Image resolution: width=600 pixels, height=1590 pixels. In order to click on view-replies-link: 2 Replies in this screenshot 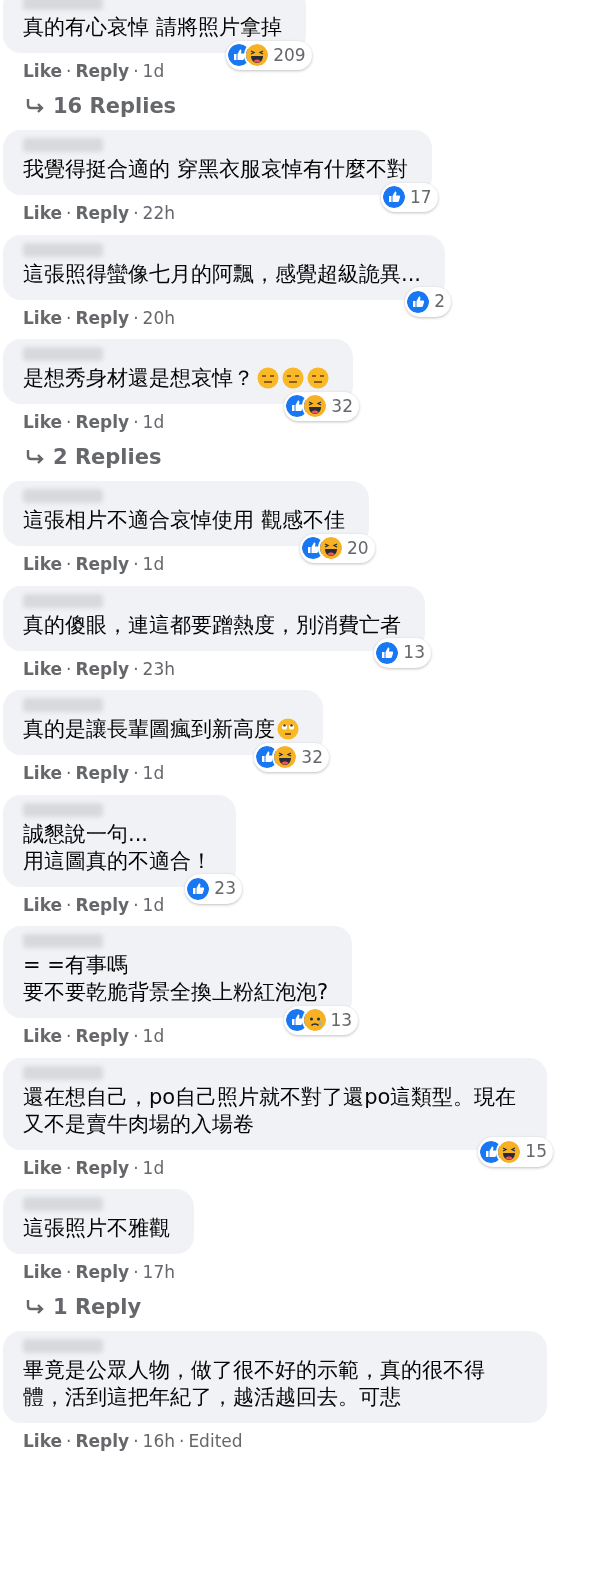, I will do `click(93, 457)`.